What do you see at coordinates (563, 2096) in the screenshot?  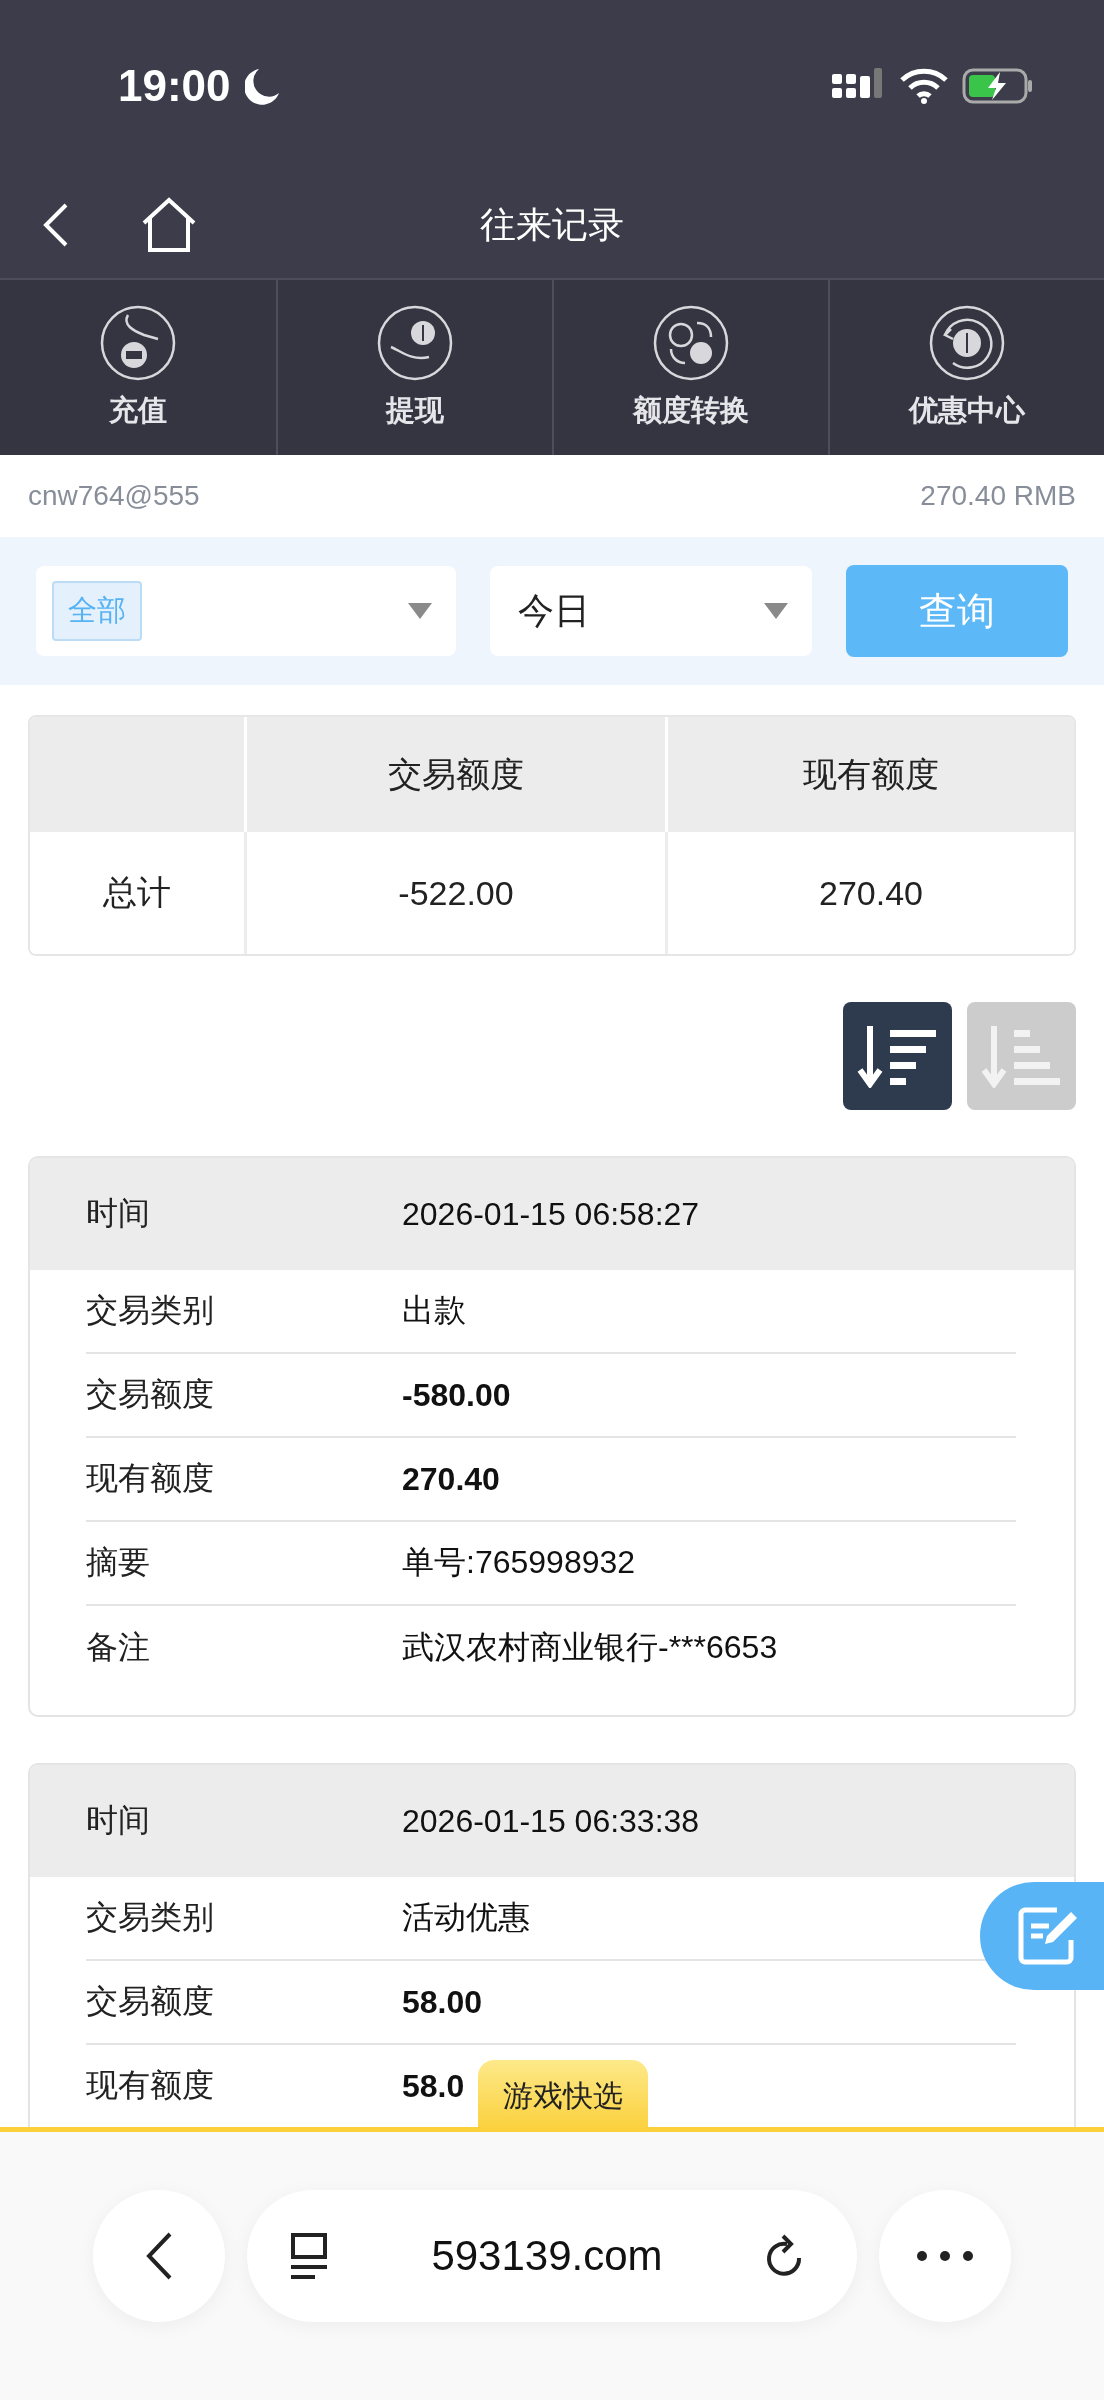 I see `game-quick-select-tab: 游戏快选` at bounding box center [563, 2096].